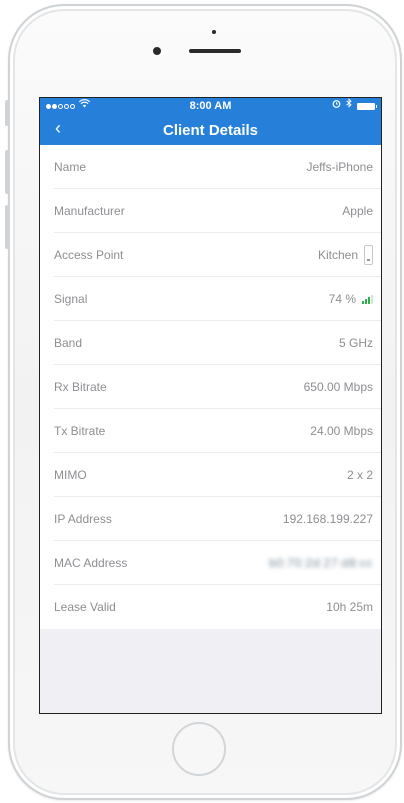 The width and height of the screenshot is (404, 803). What do you see at coordinates (214, 32) in the screenshot?
I see `proximity-sensor` at bounding box center [214, 32].